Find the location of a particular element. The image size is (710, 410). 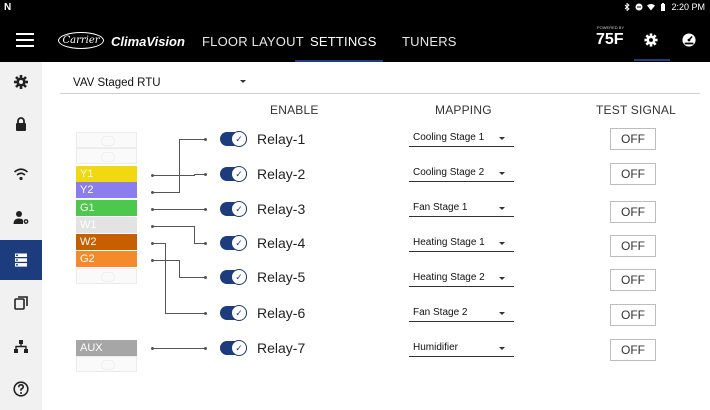

sidebar-item-help is located at coordinates (21, 389).